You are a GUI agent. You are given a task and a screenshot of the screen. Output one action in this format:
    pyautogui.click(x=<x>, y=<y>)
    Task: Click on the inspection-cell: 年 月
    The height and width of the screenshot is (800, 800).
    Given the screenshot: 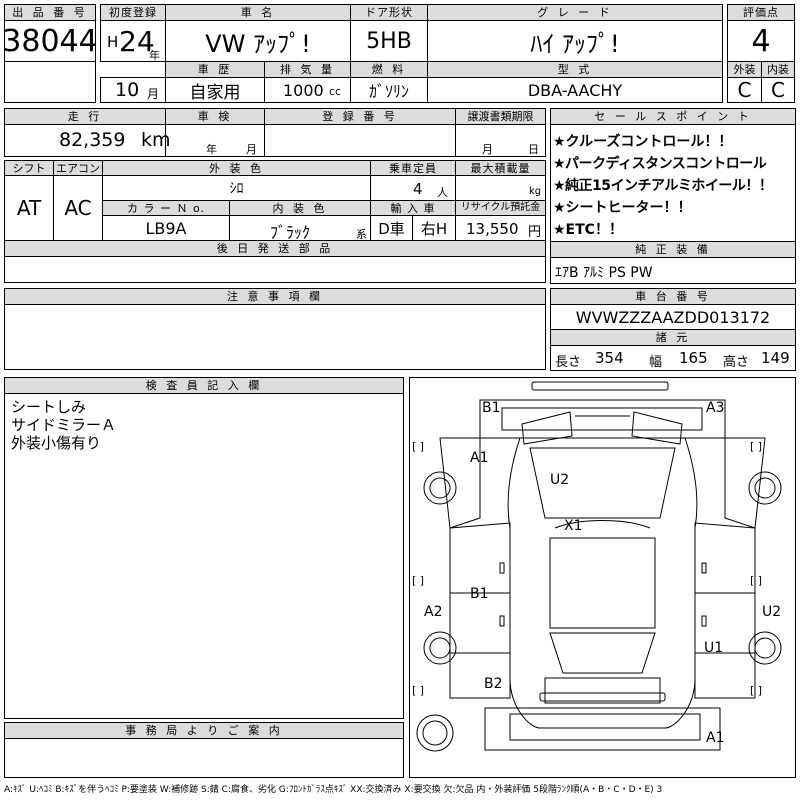 What is the action you would take?
    pyautogui.click(x=215, y=140)
    